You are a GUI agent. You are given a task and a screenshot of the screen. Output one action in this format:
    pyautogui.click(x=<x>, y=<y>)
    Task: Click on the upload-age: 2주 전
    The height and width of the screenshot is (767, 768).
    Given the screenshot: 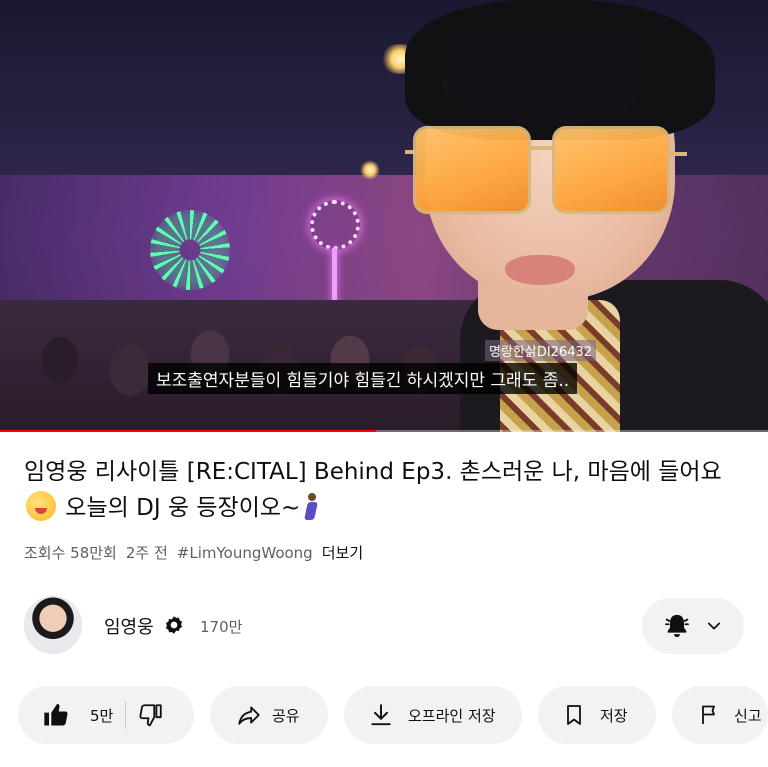 What is the action you would take?
    pyautogui.click(x=146, y=553)
    